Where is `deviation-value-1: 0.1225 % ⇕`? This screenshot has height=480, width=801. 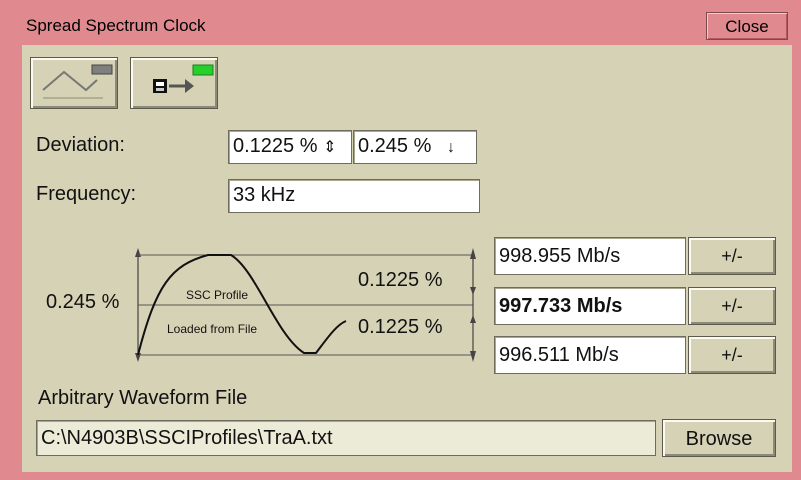 deviation-value-1: 0.1225 % ⇕ is located at coordinates (290, 147).